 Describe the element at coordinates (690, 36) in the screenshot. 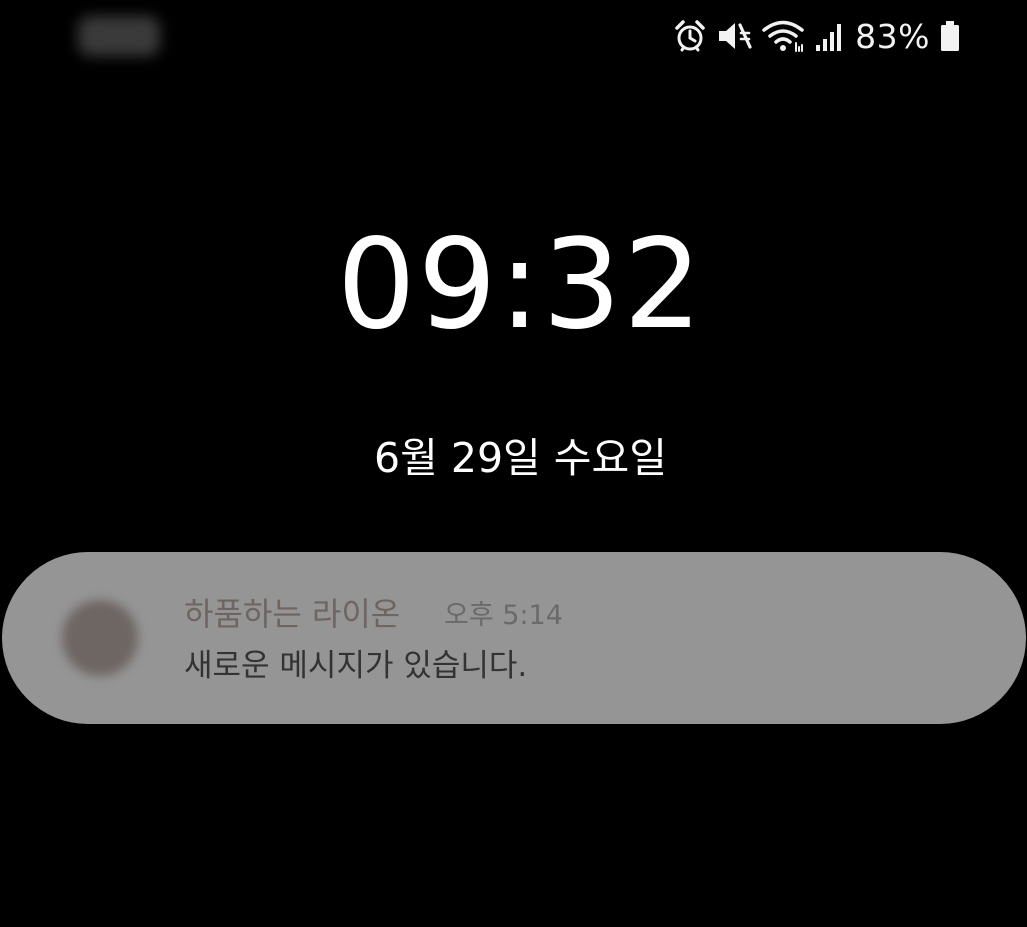

I see `alarm-icon` at that location.